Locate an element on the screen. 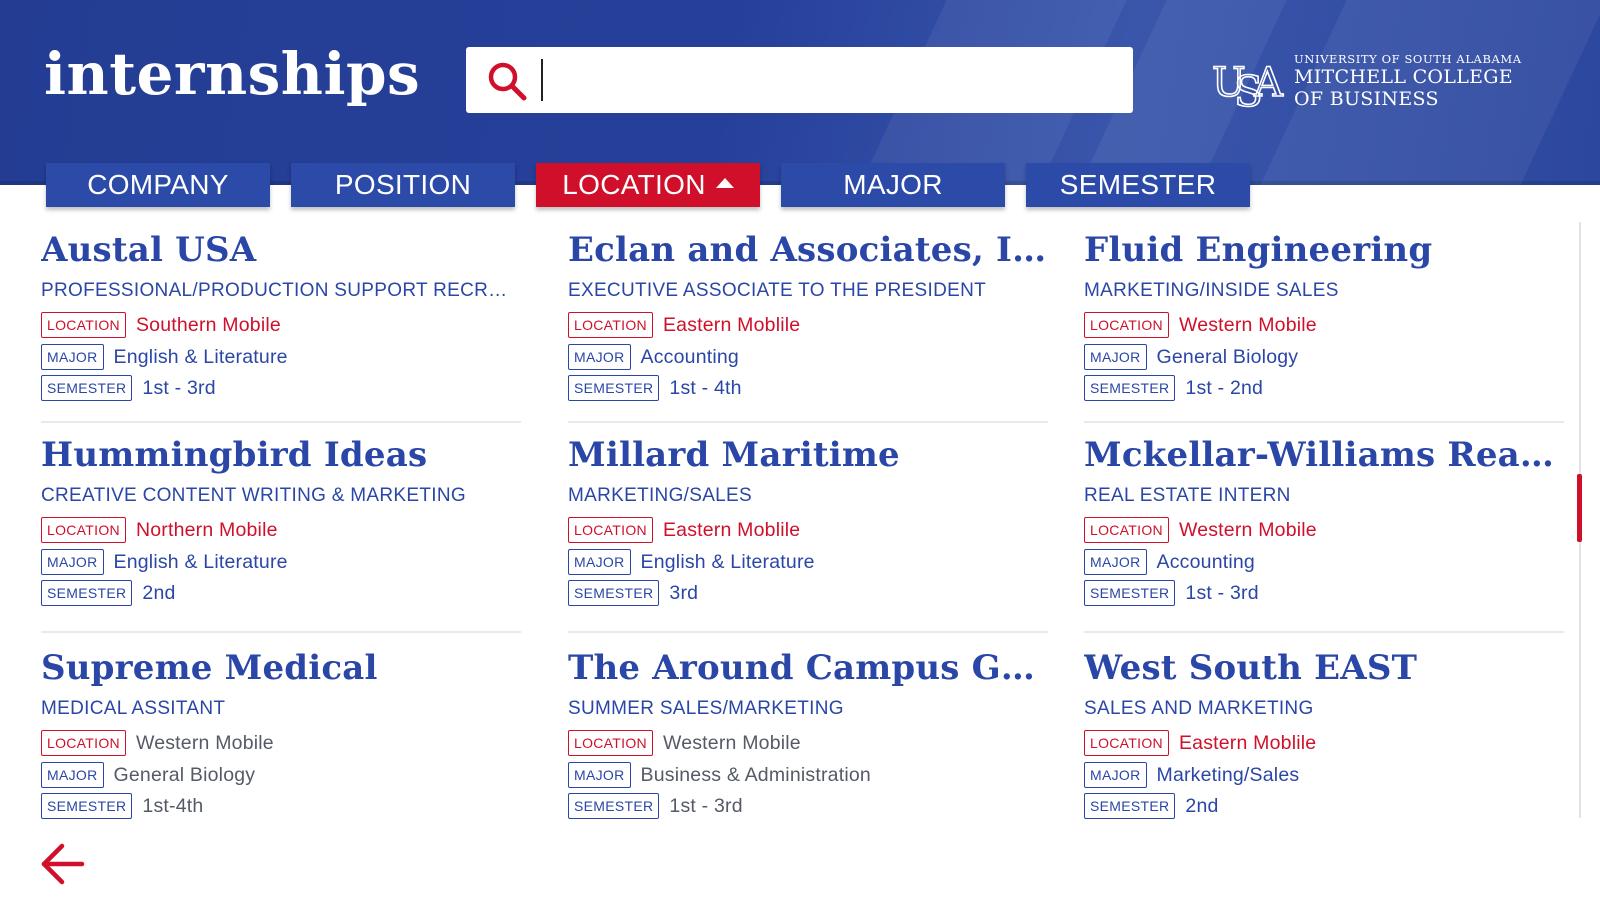 This screenshot has height=900, width=1600. major-value: Marketing/Sales is located at coordinates (1228, 774).